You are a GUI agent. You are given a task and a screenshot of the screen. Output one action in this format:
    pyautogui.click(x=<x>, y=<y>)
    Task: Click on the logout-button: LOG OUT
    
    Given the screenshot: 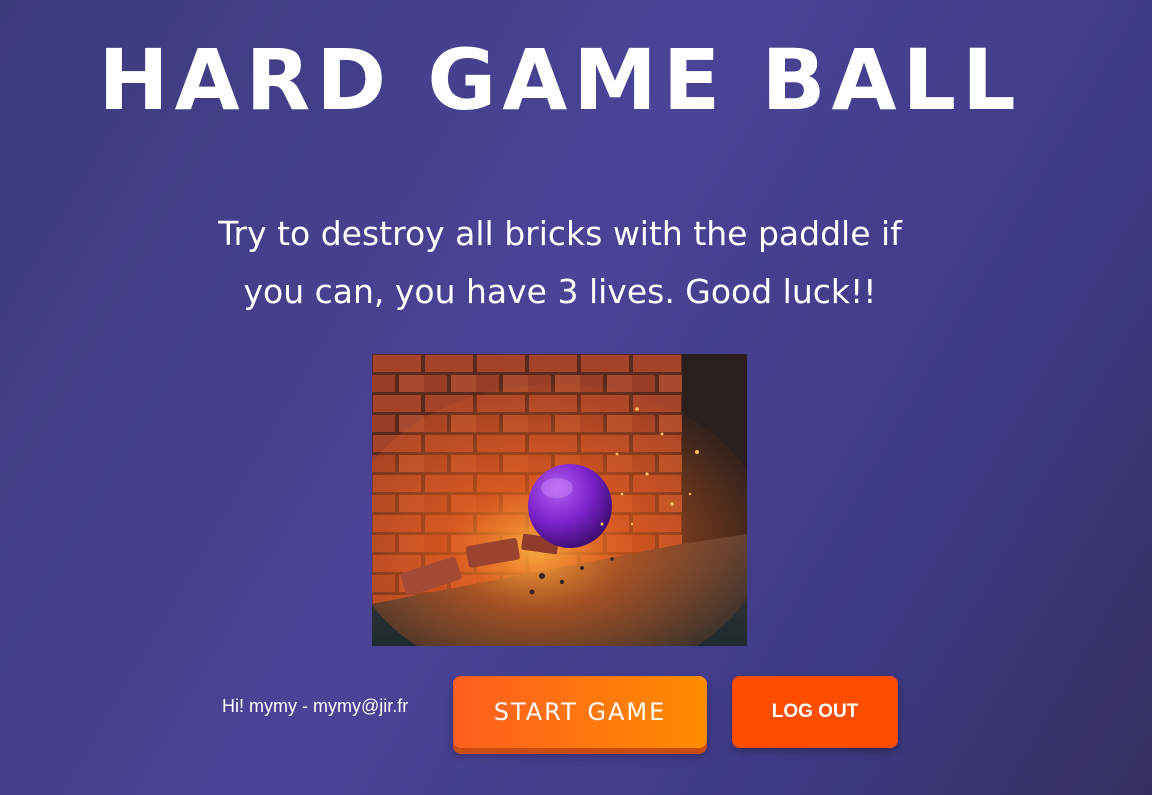 What is the action you would take?
    pyautogui.click(x=815, y=712)
    